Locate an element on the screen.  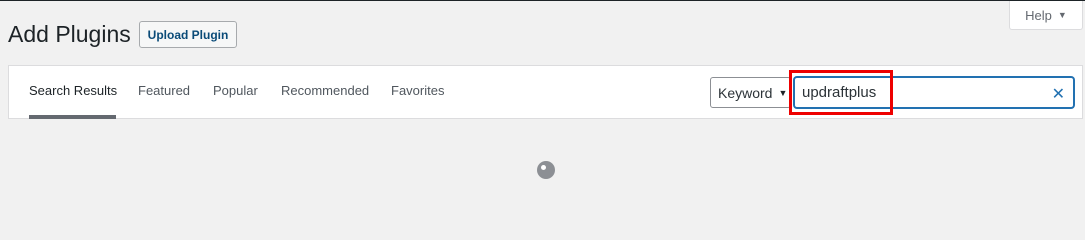
tab-search-results: Search Results is located at coordinates (73, 90).